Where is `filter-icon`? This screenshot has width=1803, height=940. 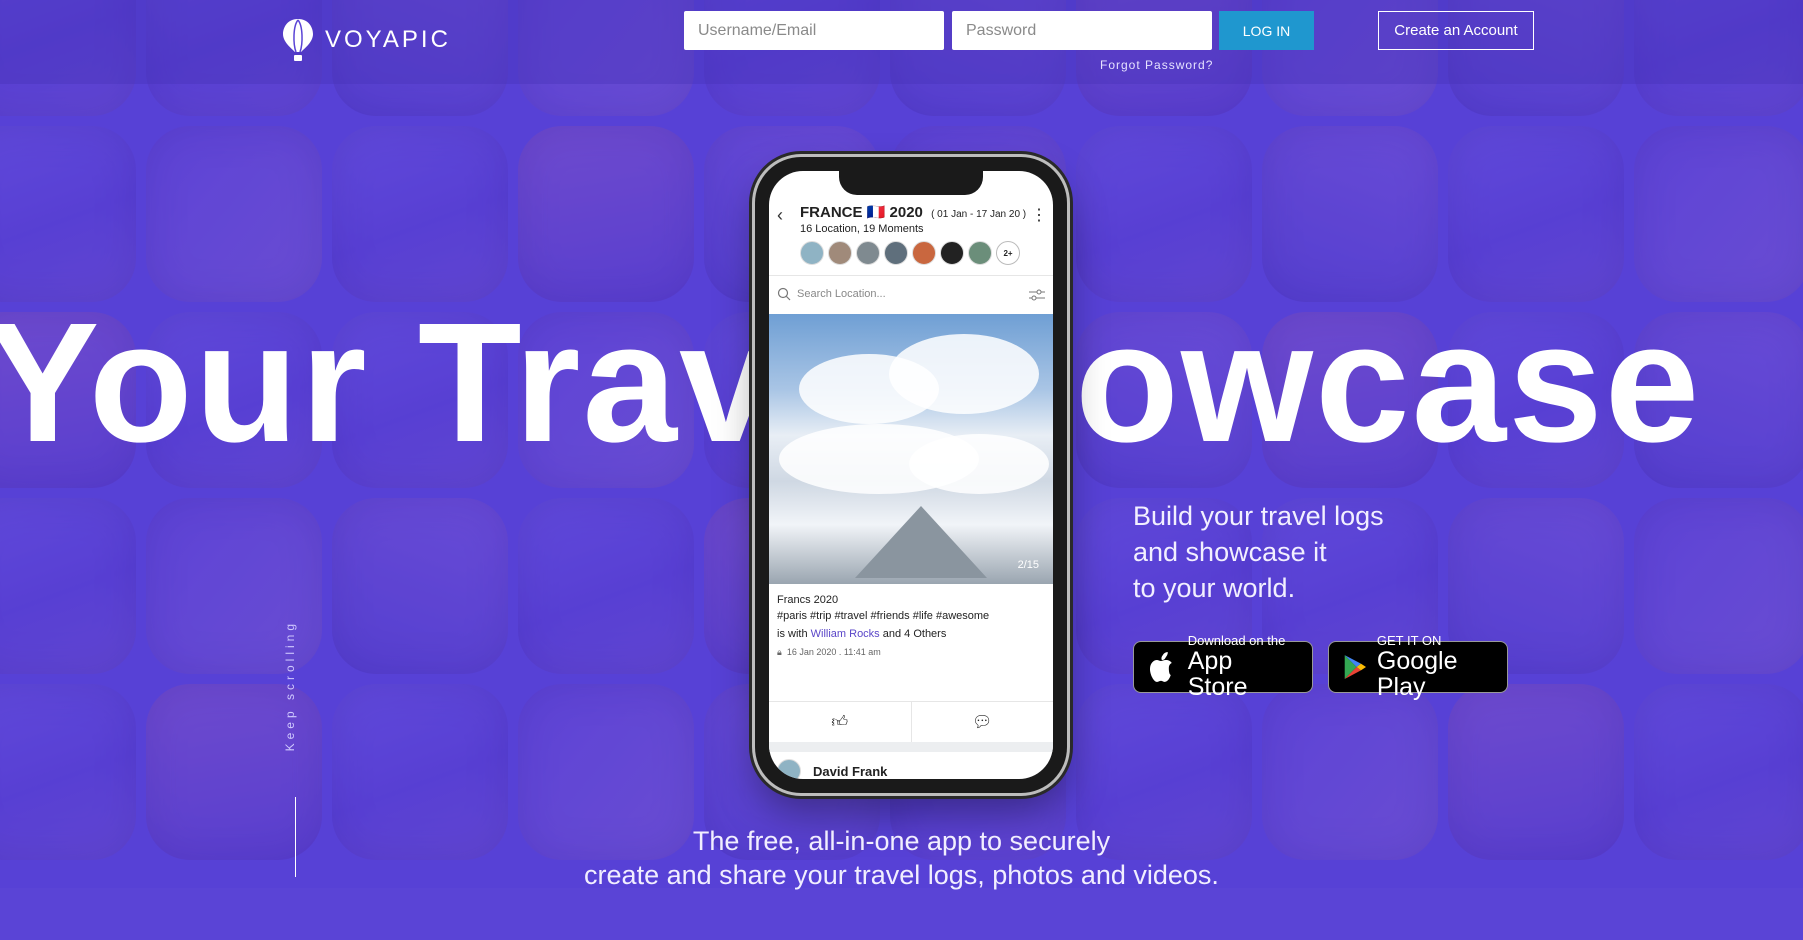
filter-icon is located at coordinates (1037, 295).